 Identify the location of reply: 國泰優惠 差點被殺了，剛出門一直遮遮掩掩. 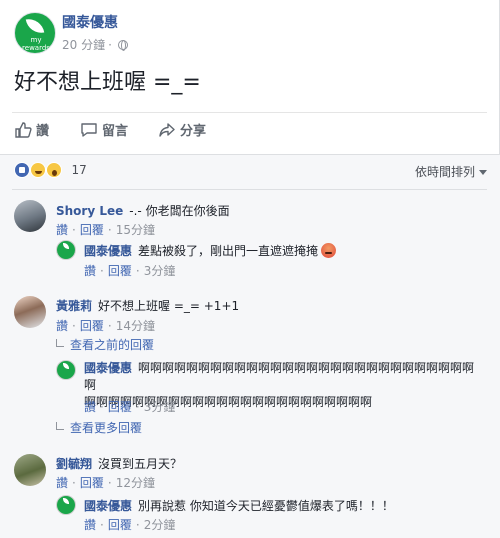
(210, 250).